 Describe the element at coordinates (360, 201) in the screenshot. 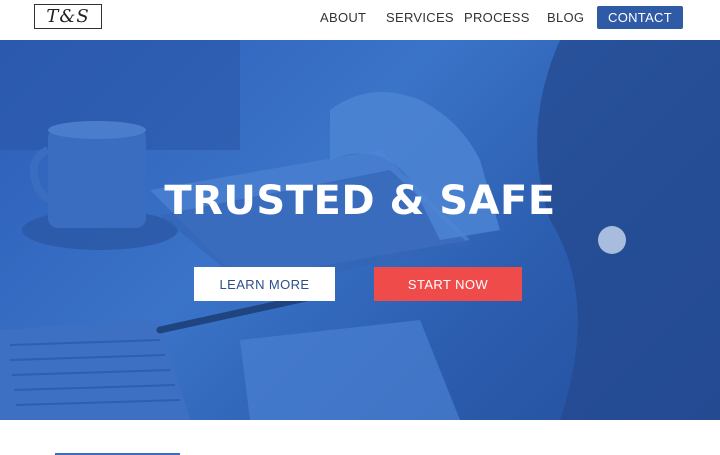

I see `hero-title: TRUSTED & SAFE` at that location.